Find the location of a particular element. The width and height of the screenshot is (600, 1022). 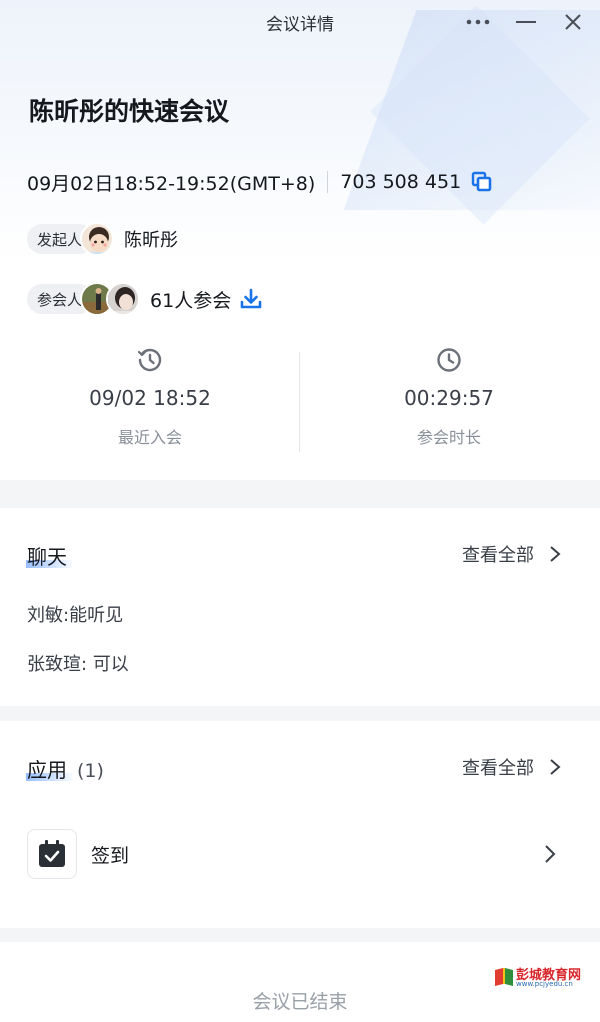

last-join-label: 最近入会 is located at coordinates (149, 437).